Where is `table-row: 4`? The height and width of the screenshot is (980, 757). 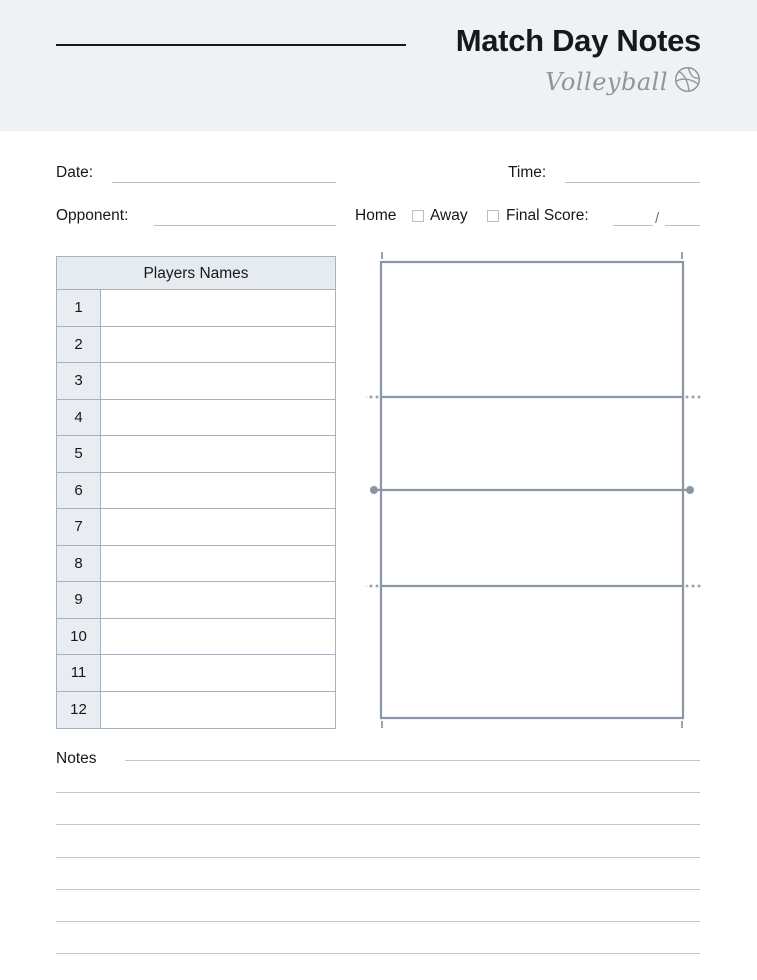 table-row: 4 is located at coordinates (196, 417).